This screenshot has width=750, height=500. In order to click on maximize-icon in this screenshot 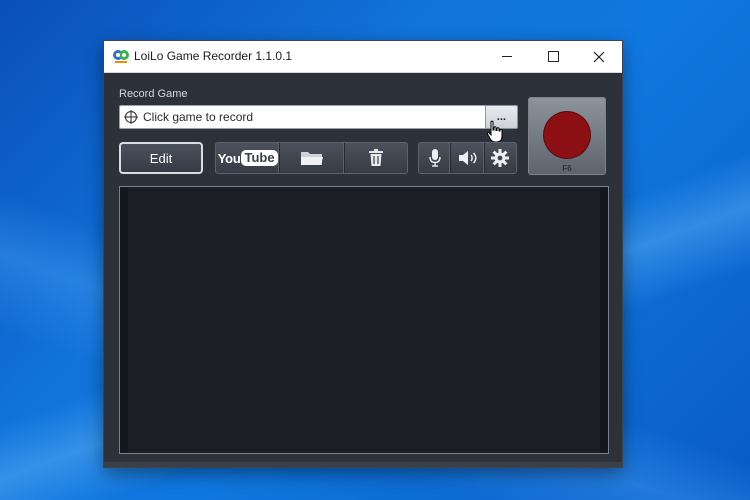, I will do `click(553, 56)`.